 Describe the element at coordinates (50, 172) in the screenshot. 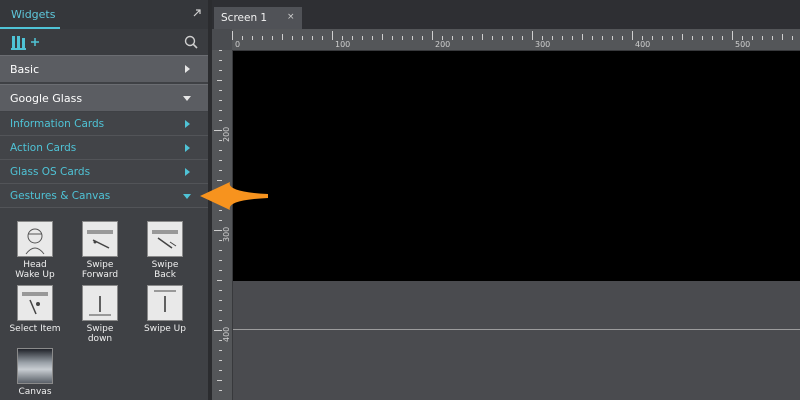

I see `subcategory-label: Glass OS Cards` at that location.